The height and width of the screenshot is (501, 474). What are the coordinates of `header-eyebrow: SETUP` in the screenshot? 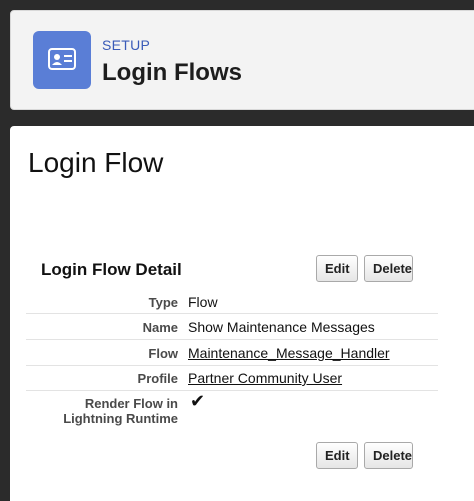 It's located at (126, 45).